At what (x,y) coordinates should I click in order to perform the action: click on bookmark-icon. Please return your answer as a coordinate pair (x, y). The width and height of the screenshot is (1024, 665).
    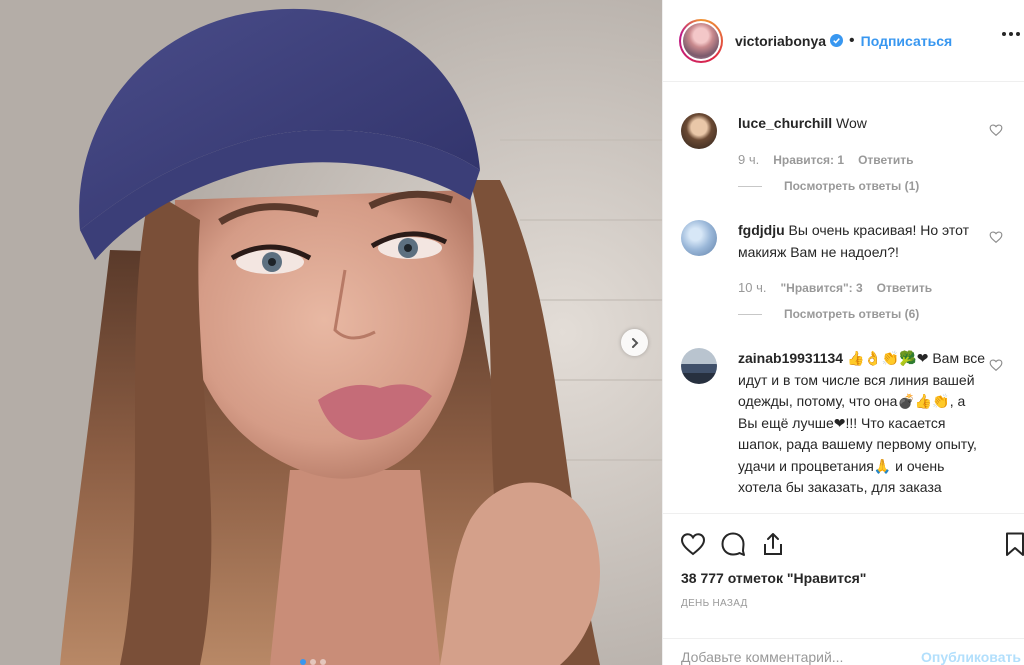
    Looking at the image, I should click on (1012, 544).